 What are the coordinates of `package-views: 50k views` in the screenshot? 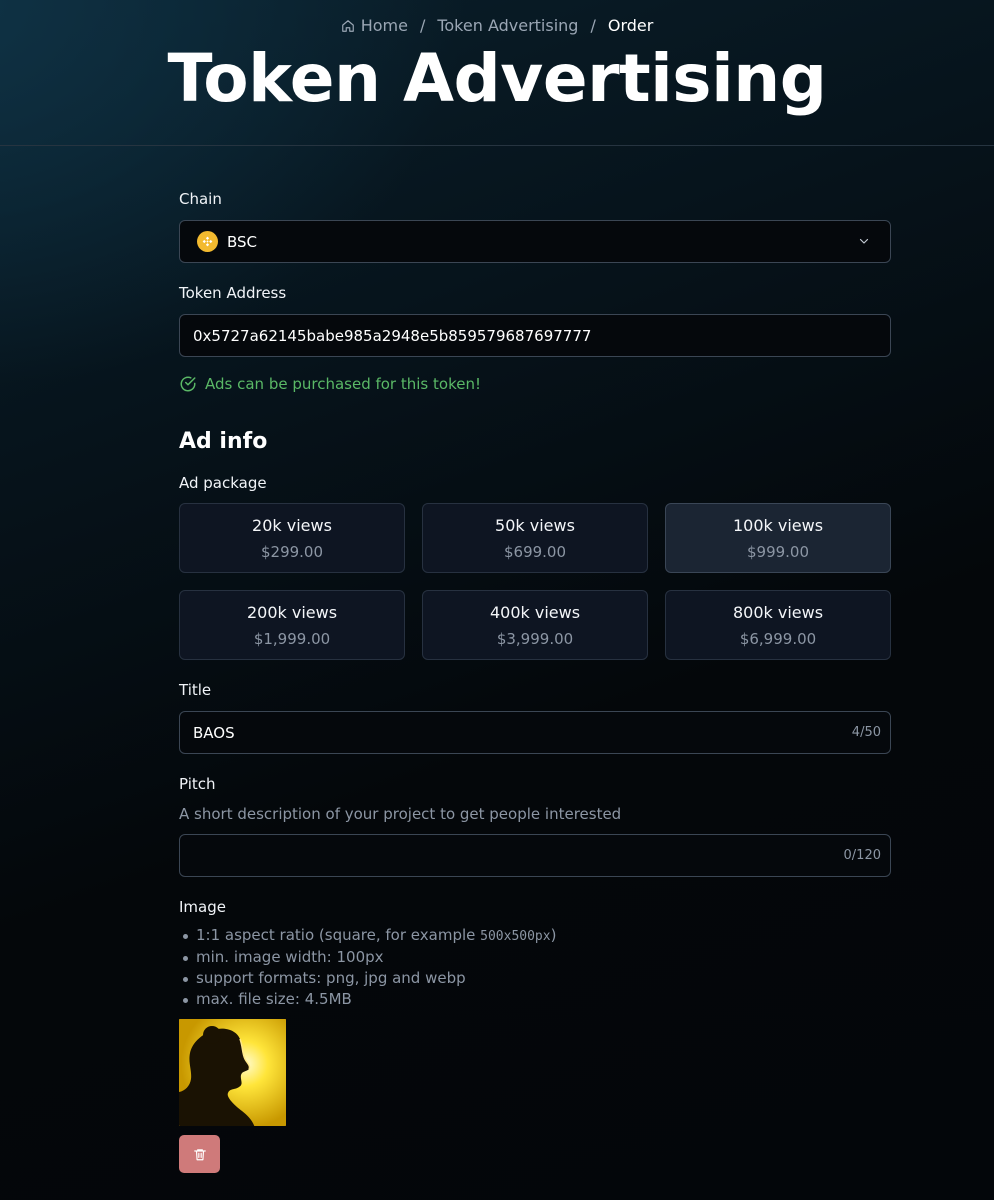 It's located at (535, 525).